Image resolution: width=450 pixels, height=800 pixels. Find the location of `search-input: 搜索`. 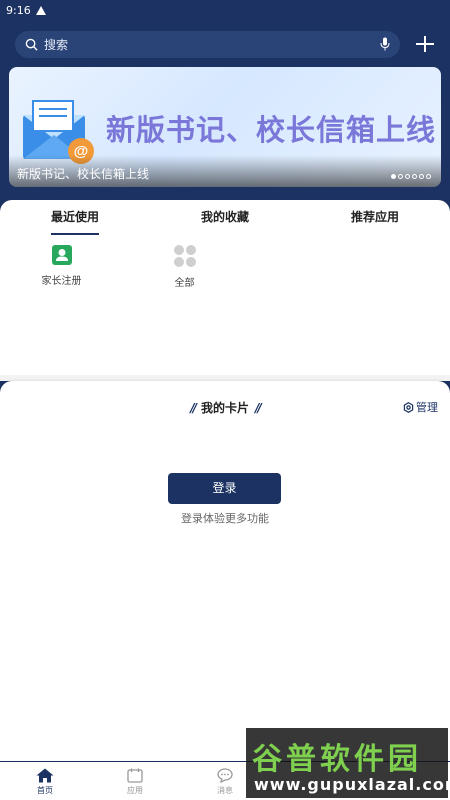

search-input: 搜索 is located at coordinates (207, 44).